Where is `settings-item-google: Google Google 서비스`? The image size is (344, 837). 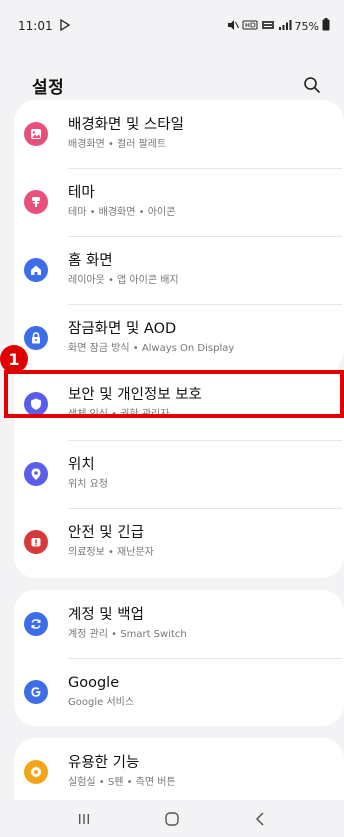
settings-item-google: Google Google 서비스 is located at coordinates (179, 692).